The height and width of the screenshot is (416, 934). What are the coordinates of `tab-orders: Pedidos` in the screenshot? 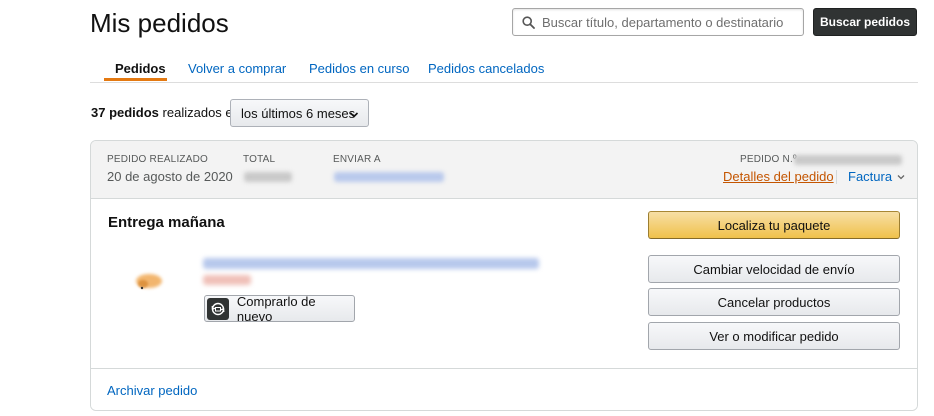 It's located at (140, 68).